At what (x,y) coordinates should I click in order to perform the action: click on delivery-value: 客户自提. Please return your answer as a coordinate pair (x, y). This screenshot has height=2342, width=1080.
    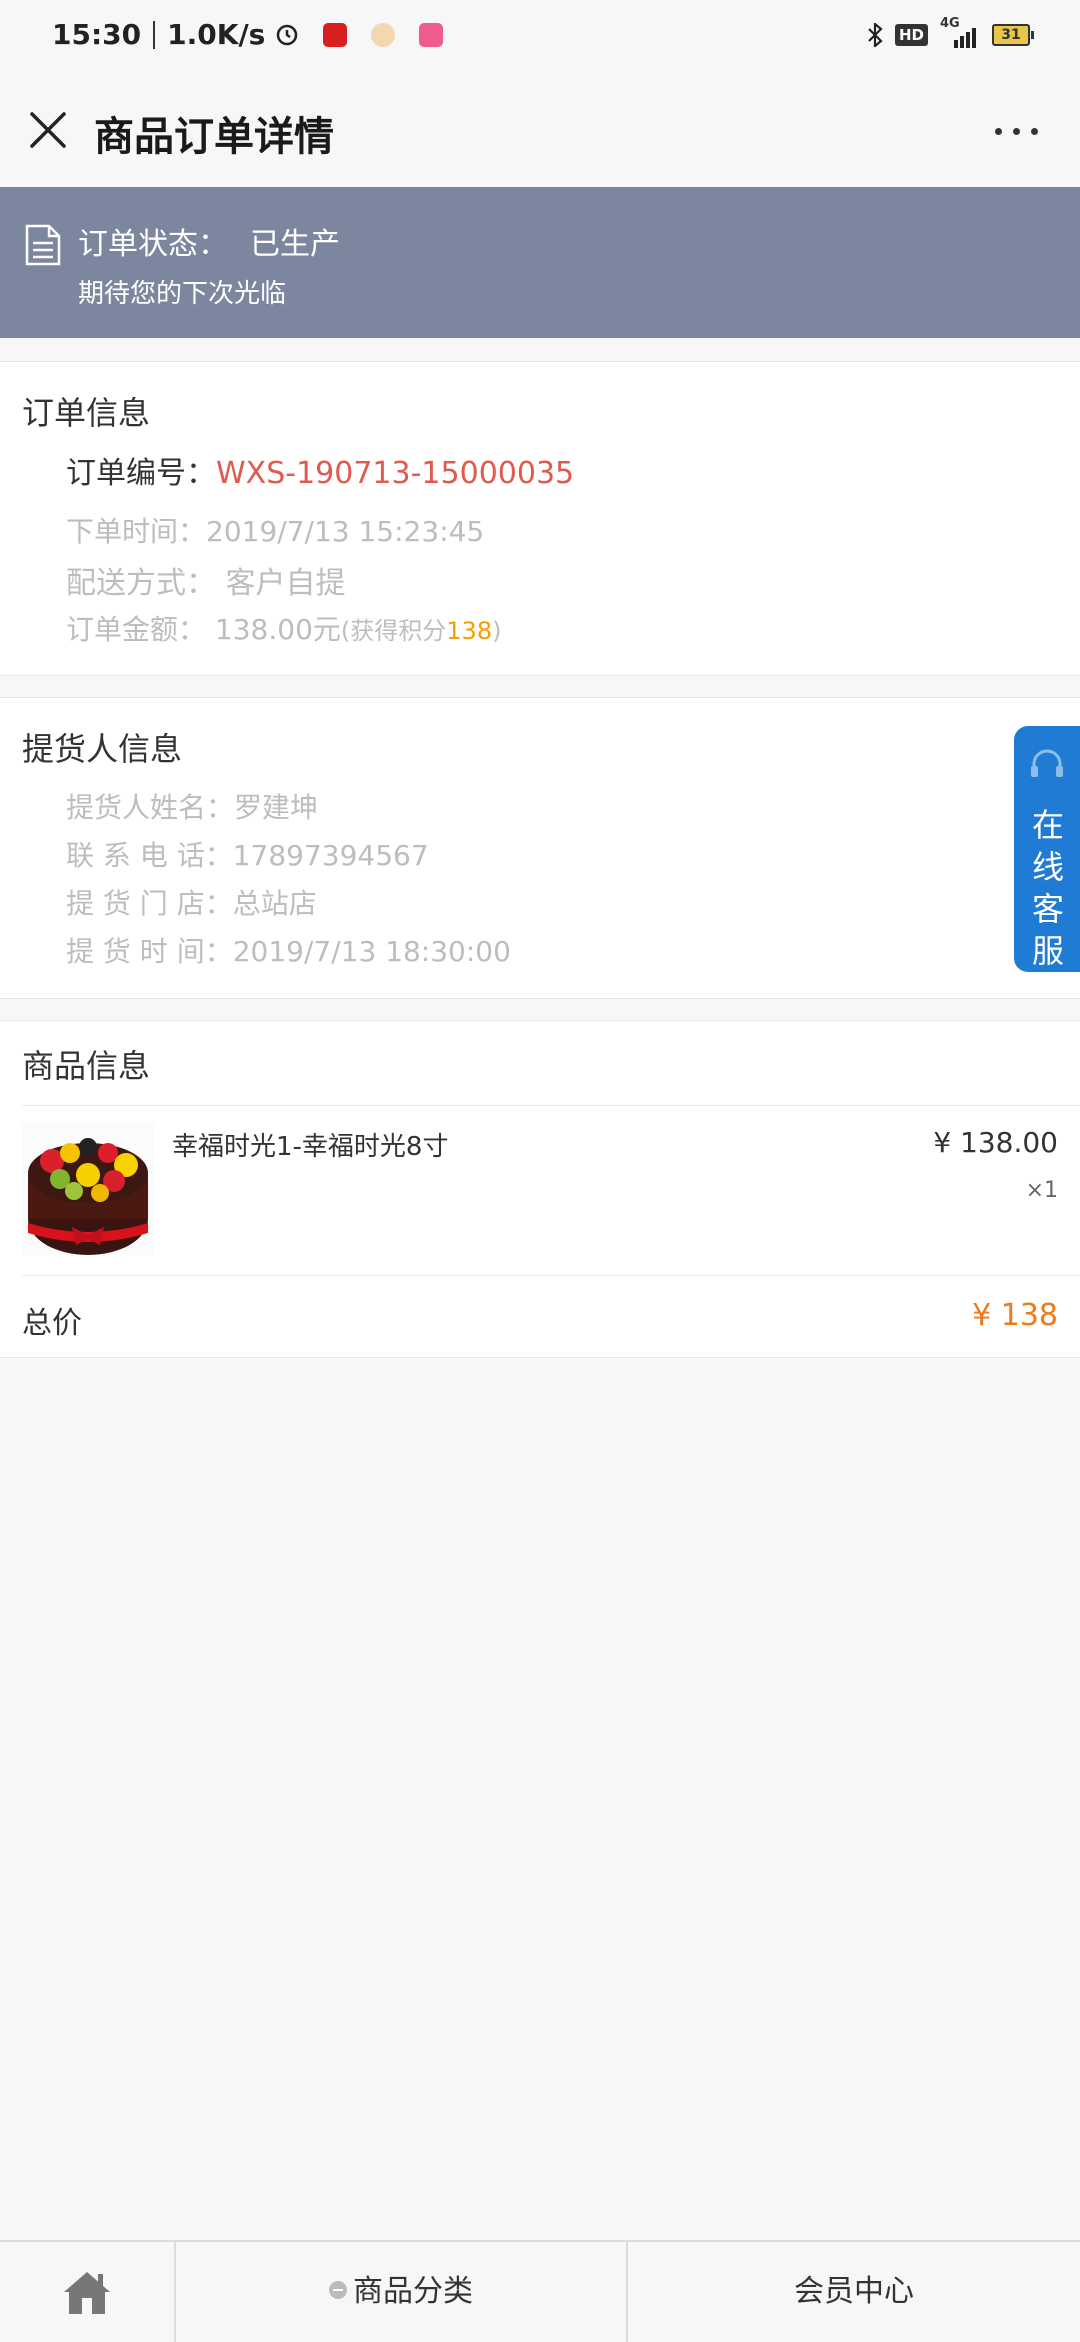
    Looking at the image, I should click on (285, 583).